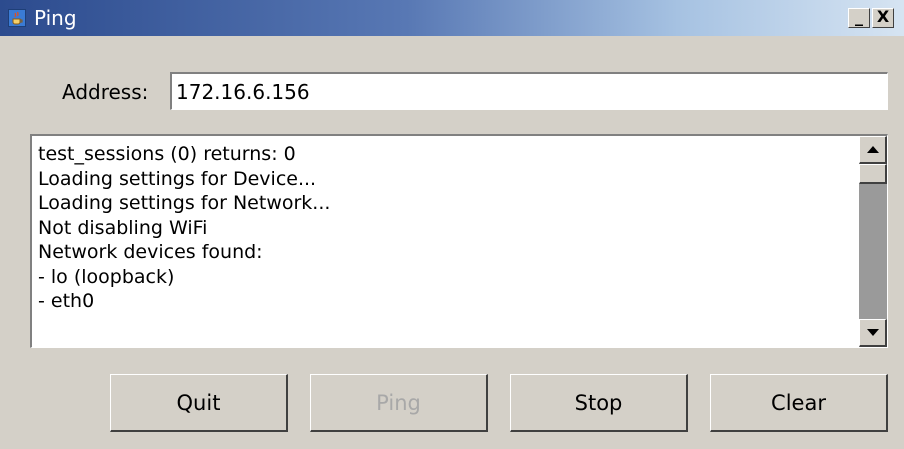  I want to click on log-line: Network devices found:, so click(150, 252).